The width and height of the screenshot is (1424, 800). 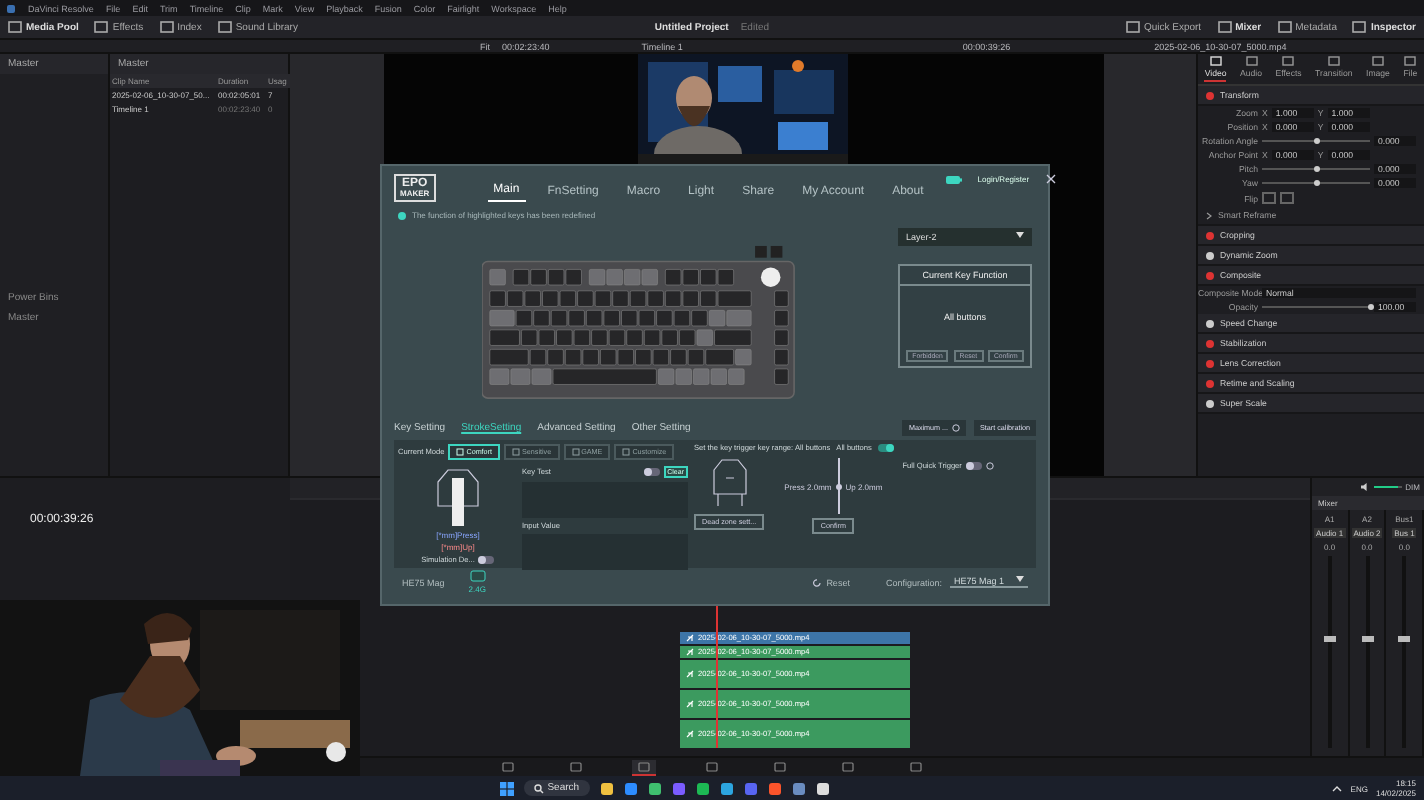 What do you see at coordinates (1364, 487) in the screenshot?
I see `speaker-icon` at bounding box center [1364, 487].